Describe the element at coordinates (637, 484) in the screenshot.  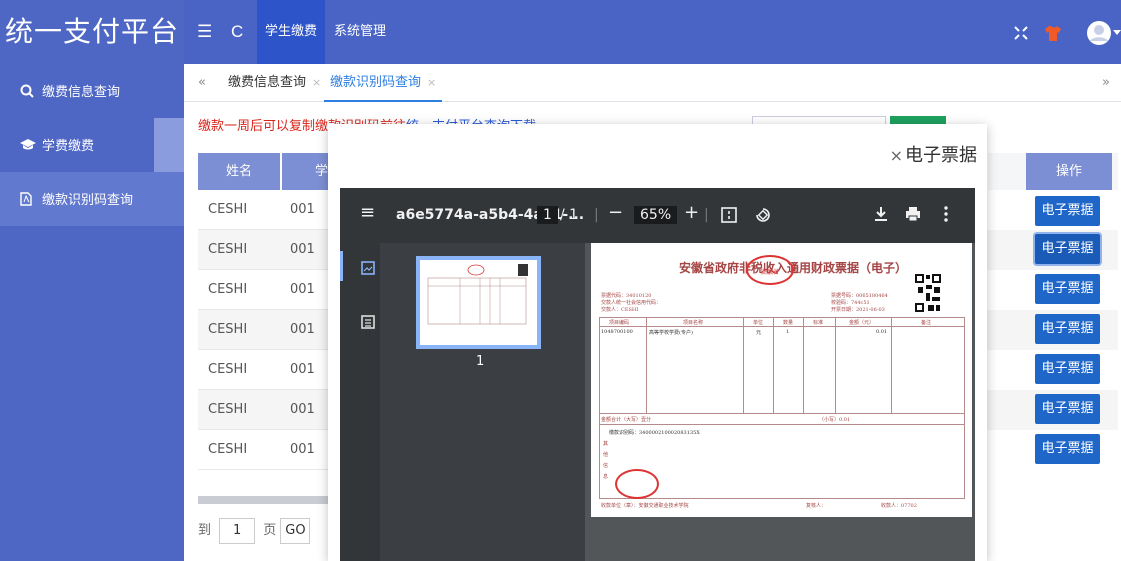
I see `school-seal` at that location.